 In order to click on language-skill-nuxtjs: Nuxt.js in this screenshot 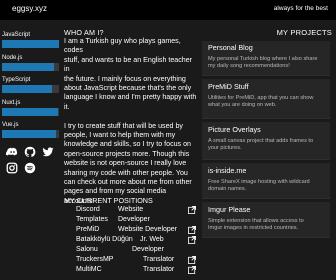, I will do `click(30, 107)`.